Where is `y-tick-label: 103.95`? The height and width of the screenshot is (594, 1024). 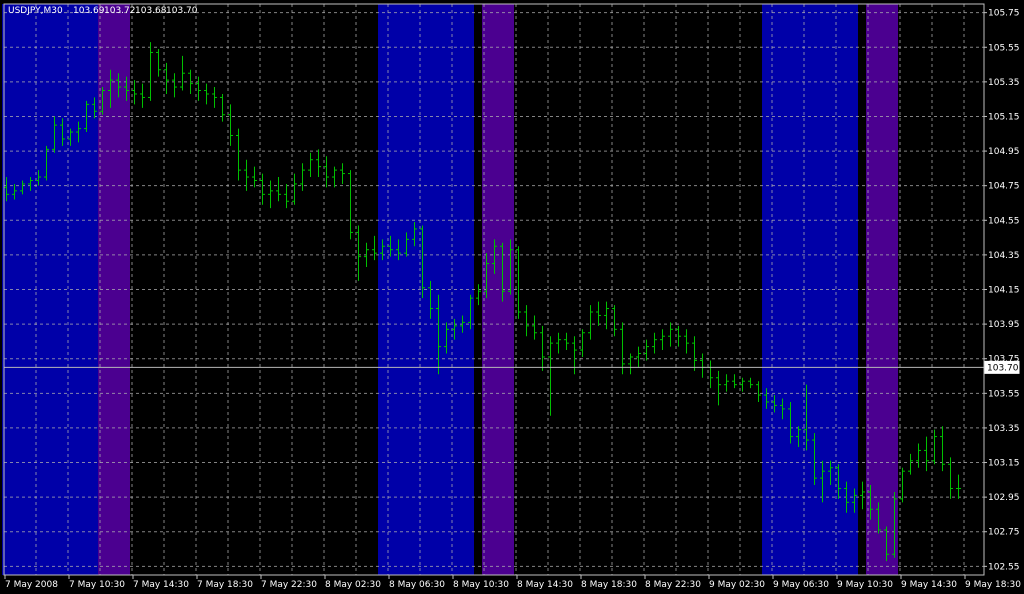
y-tick-label: 103.95 is located at coordinates (1004, 325).